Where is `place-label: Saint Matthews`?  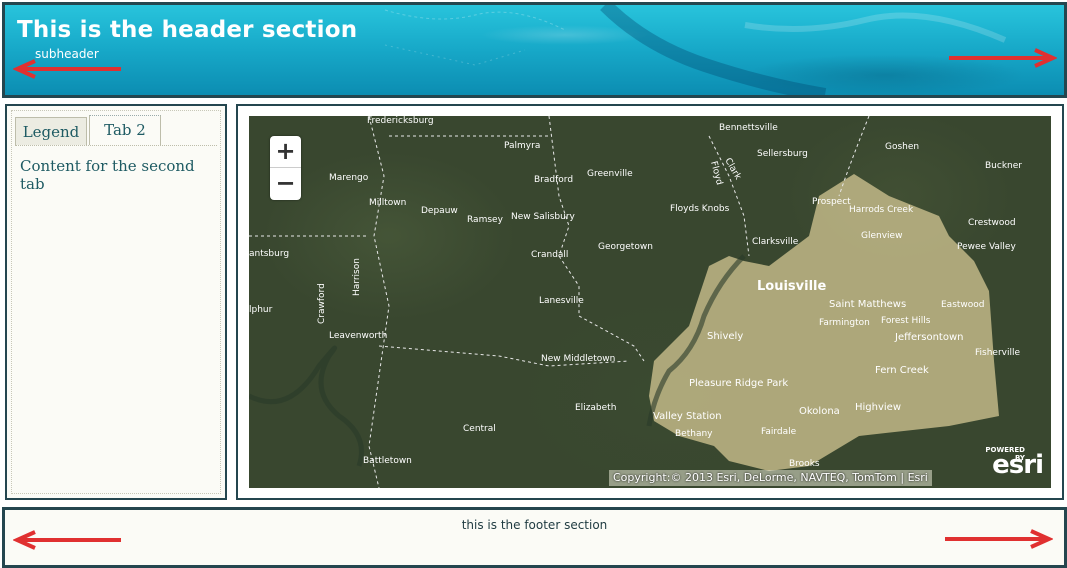
place-label: Saint Matthews is located at coordinates (867, 304).